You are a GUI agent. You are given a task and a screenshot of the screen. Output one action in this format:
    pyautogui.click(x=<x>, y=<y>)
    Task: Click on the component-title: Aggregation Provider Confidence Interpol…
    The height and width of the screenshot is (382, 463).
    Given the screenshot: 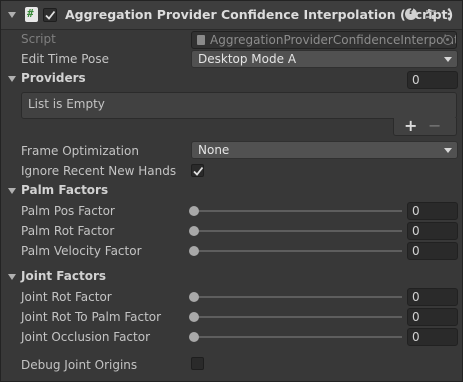 What is the action you would take?
    pyautogui.click(x=259, y=14)
    